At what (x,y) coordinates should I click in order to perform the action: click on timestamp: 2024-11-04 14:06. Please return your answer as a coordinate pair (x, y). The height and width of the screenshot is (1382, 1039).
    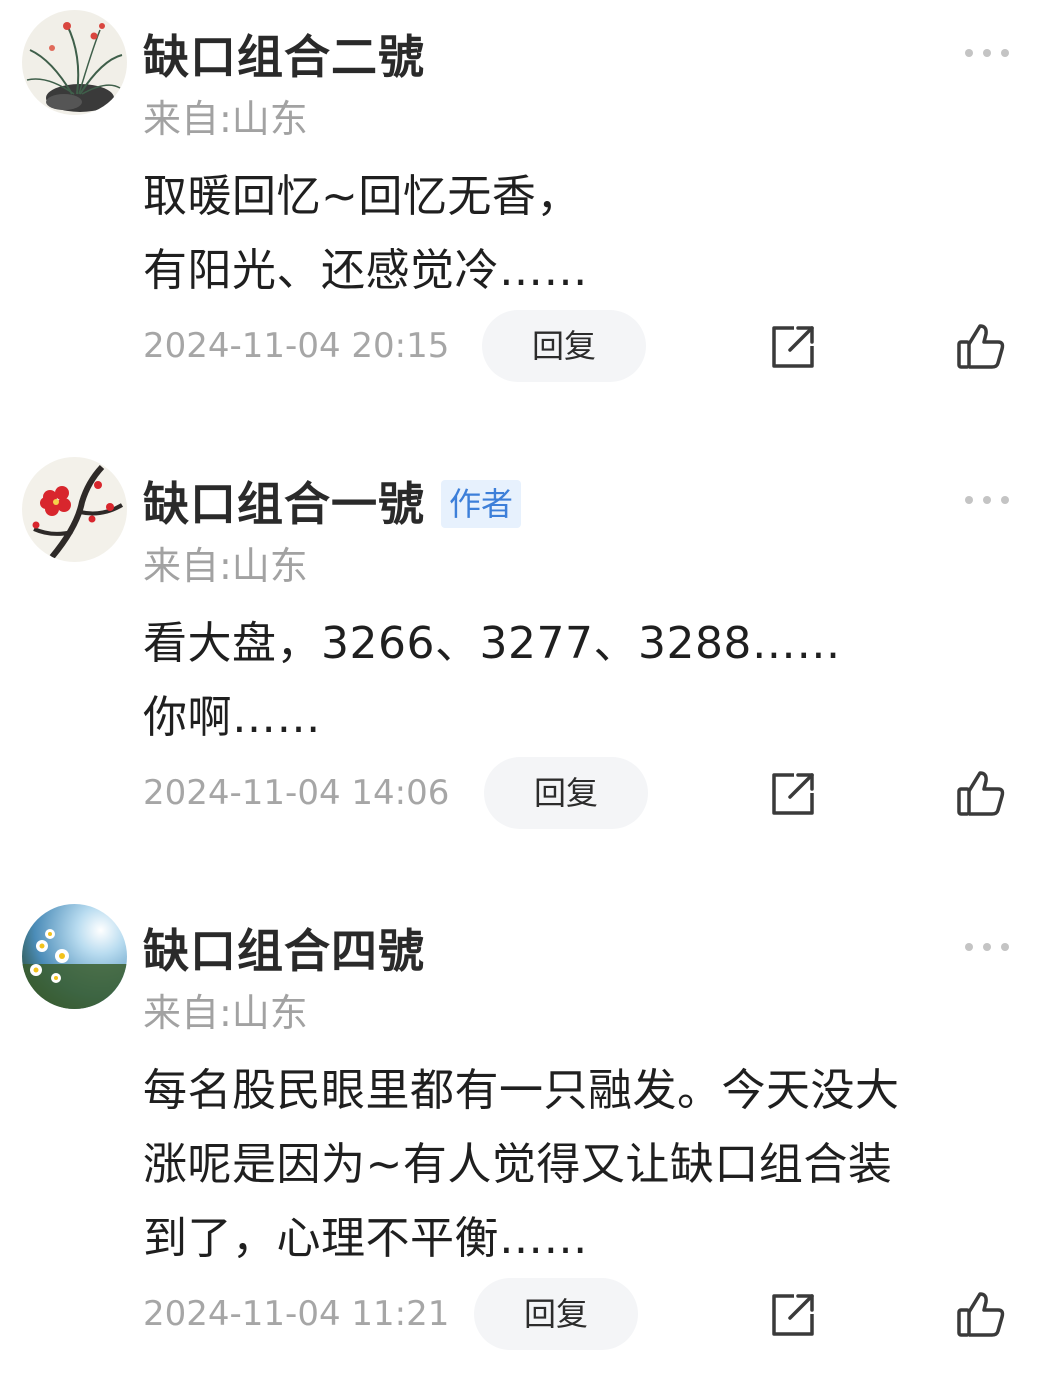
    Looking at the image, I should click on (296, 793).